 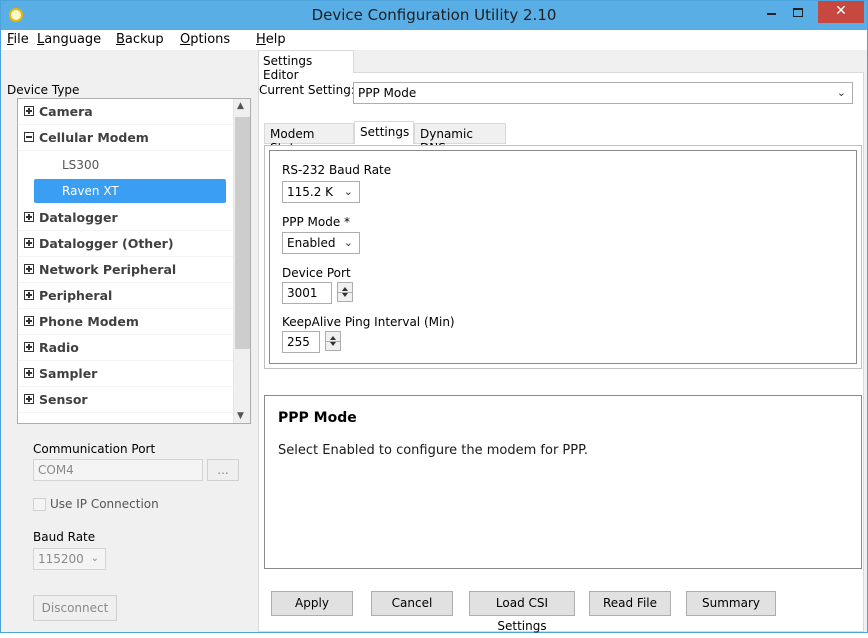 What do you see at coordinates (242, 233) in the screenshot?
I see `scrollbar-thumb` at bounding box center [242, 233].